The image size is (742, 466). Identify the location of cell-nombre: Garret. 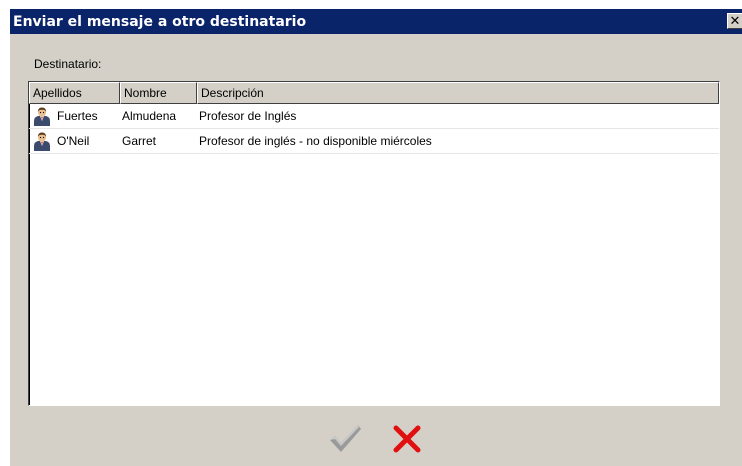
(139, 141).